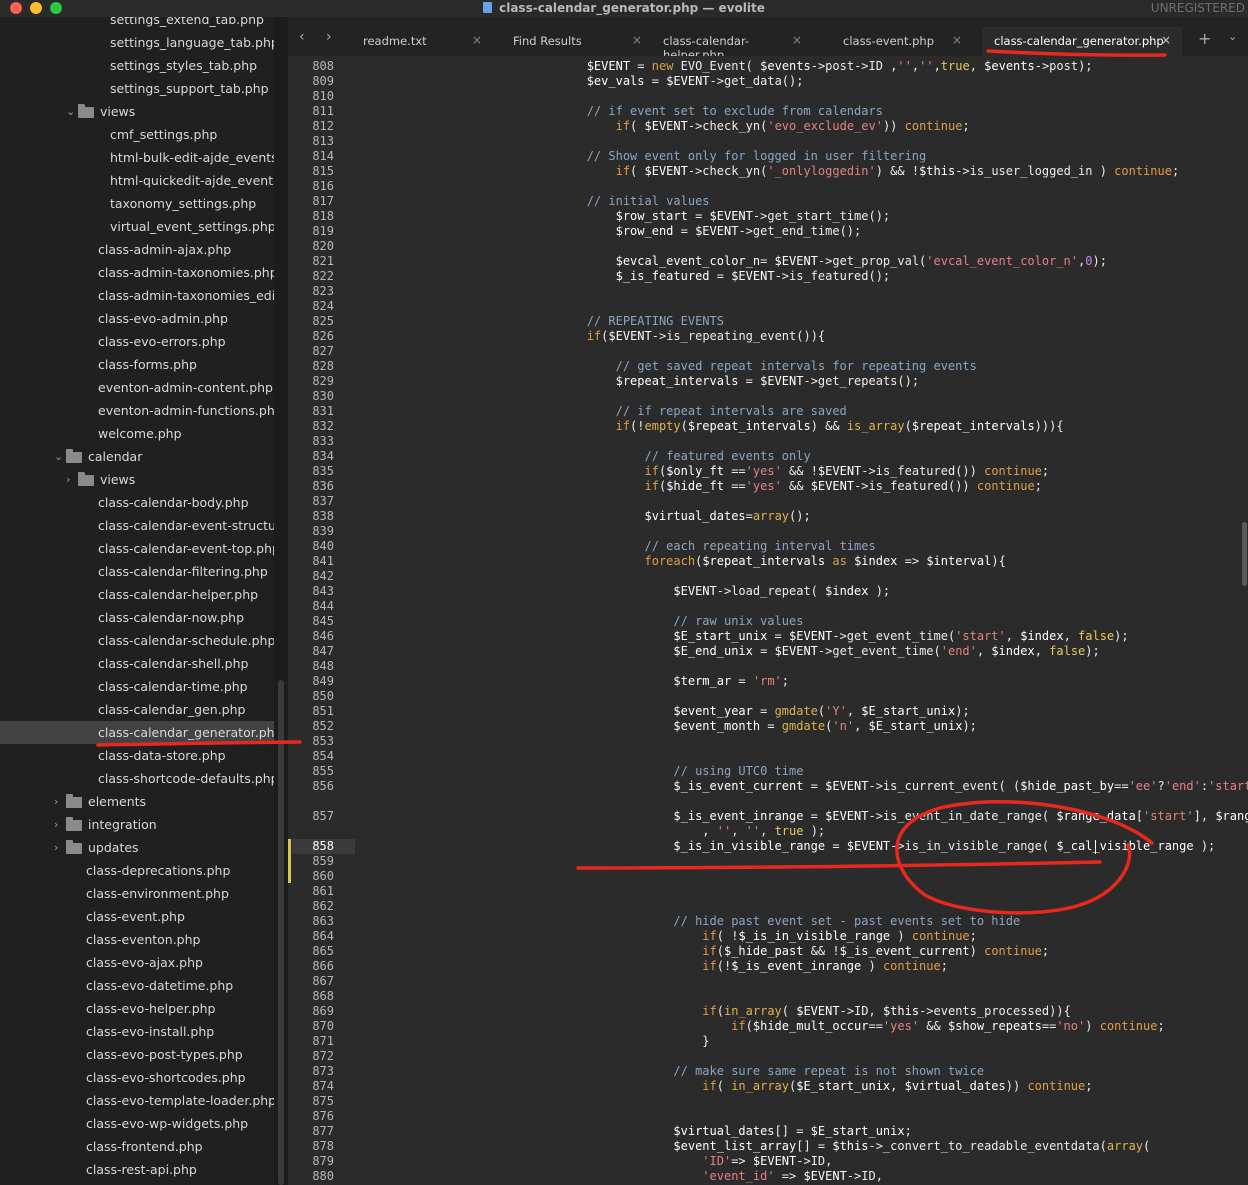 This screenshot has width=1248, height=1185. I want to click on code-line: // if repeat intervals are saved, so click(673, 411).